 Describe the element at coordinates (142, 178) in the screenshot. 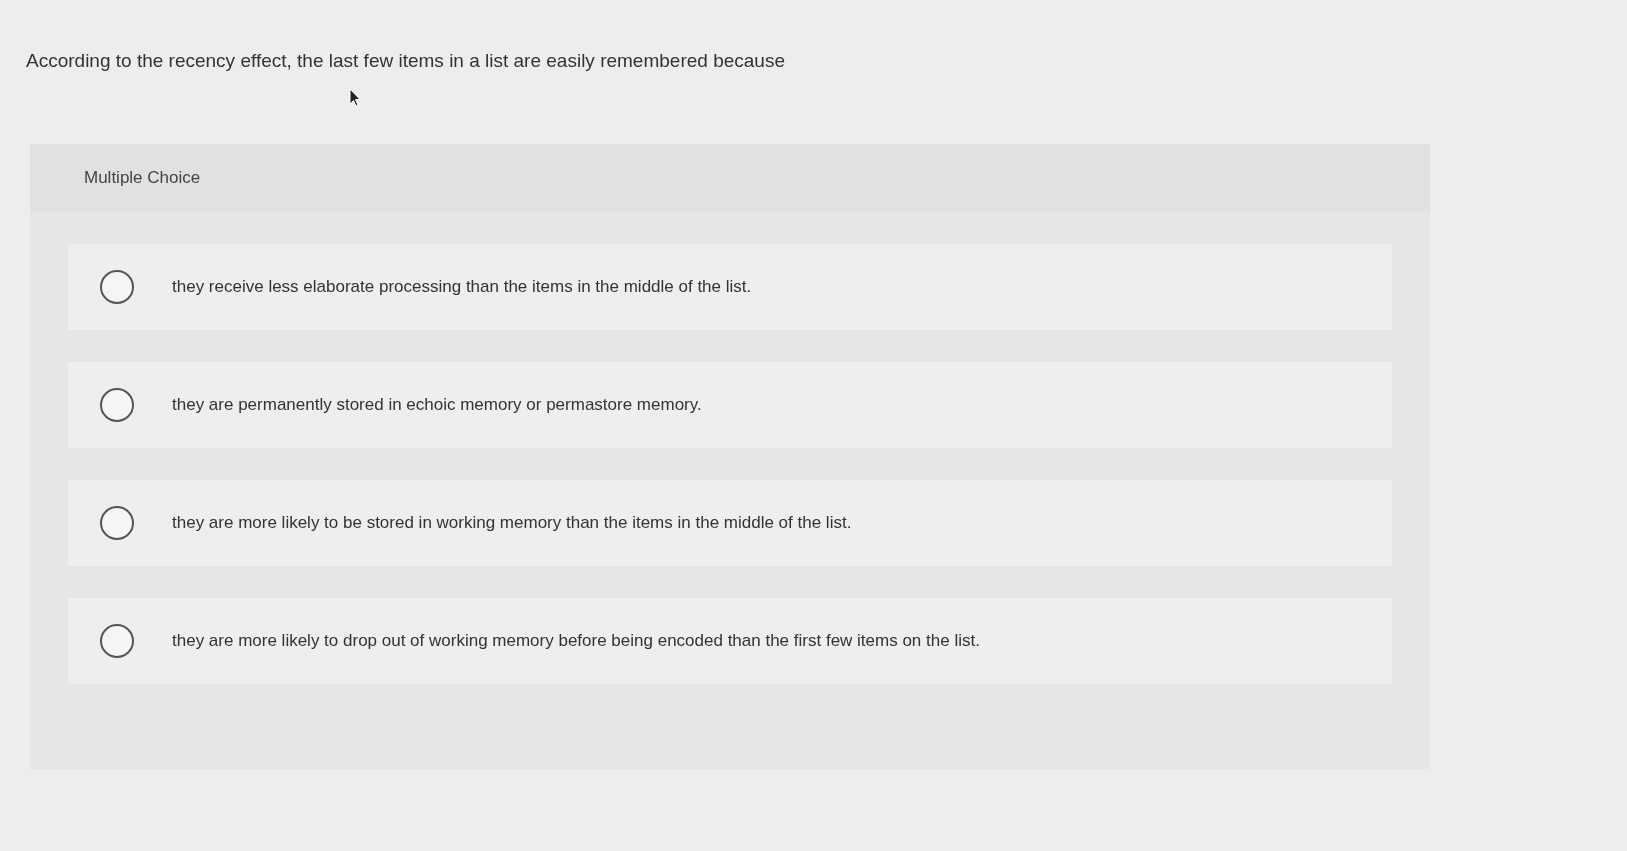

I see `question-type-label: Multiple Choice` at that location.